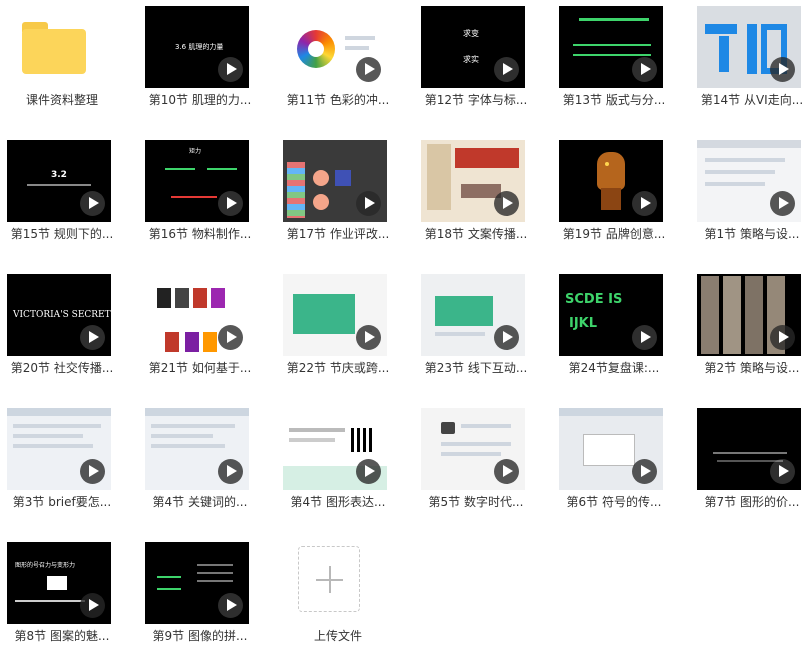  I want to click on video-thumbnail: 矩力, so click(197, 181).